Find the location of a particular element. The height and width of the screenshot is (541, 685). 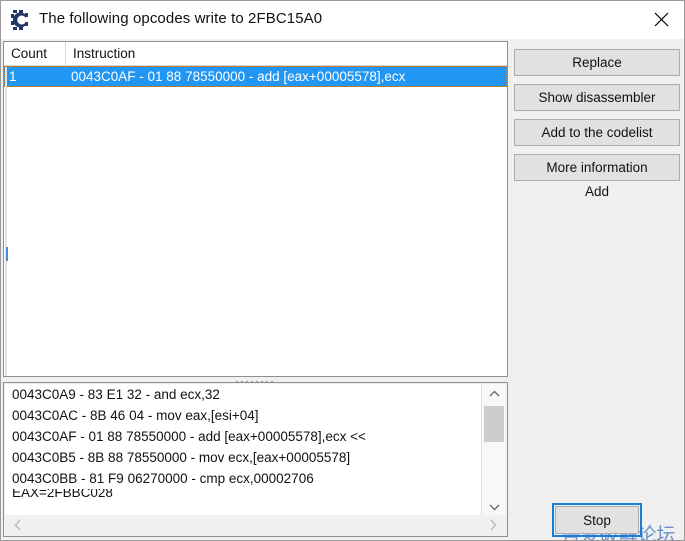

chevron-left-icon is located at coordinates (18, 525).